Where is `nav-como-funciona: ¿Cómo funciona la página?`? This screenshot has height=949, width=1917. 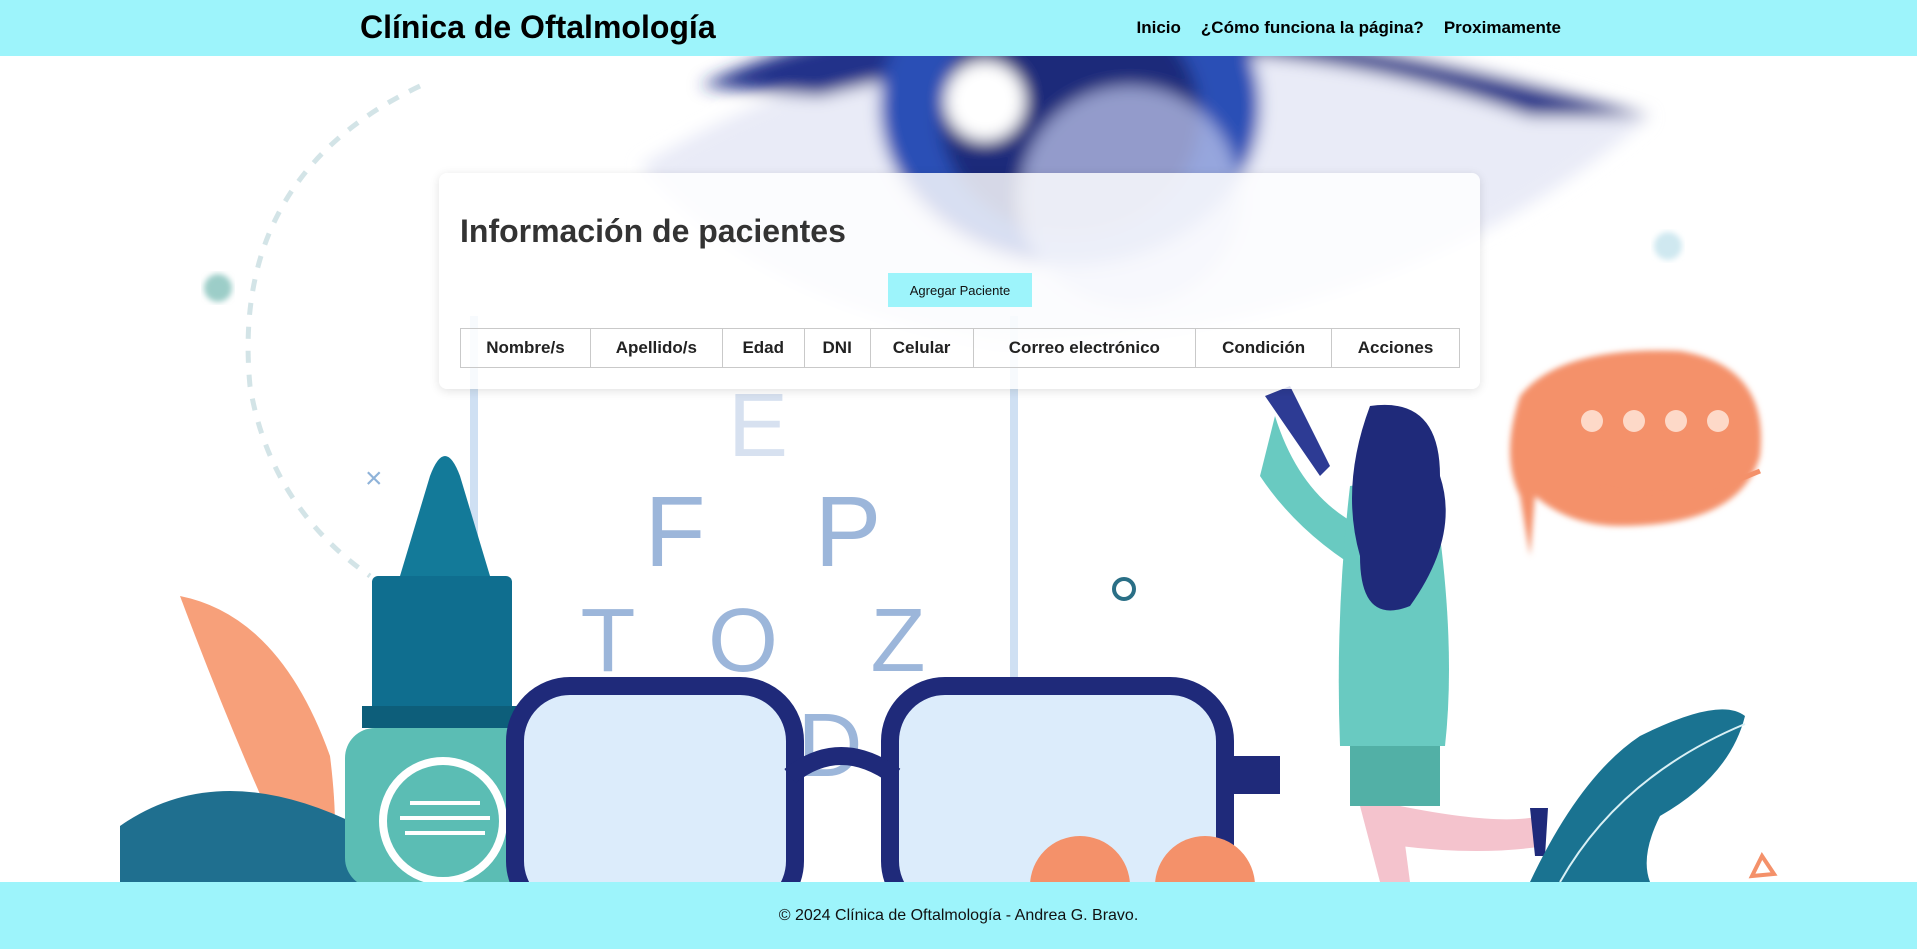
nav-como-funciona: ¿Cómo funciona la página? is located at coordinates (1312, 28).